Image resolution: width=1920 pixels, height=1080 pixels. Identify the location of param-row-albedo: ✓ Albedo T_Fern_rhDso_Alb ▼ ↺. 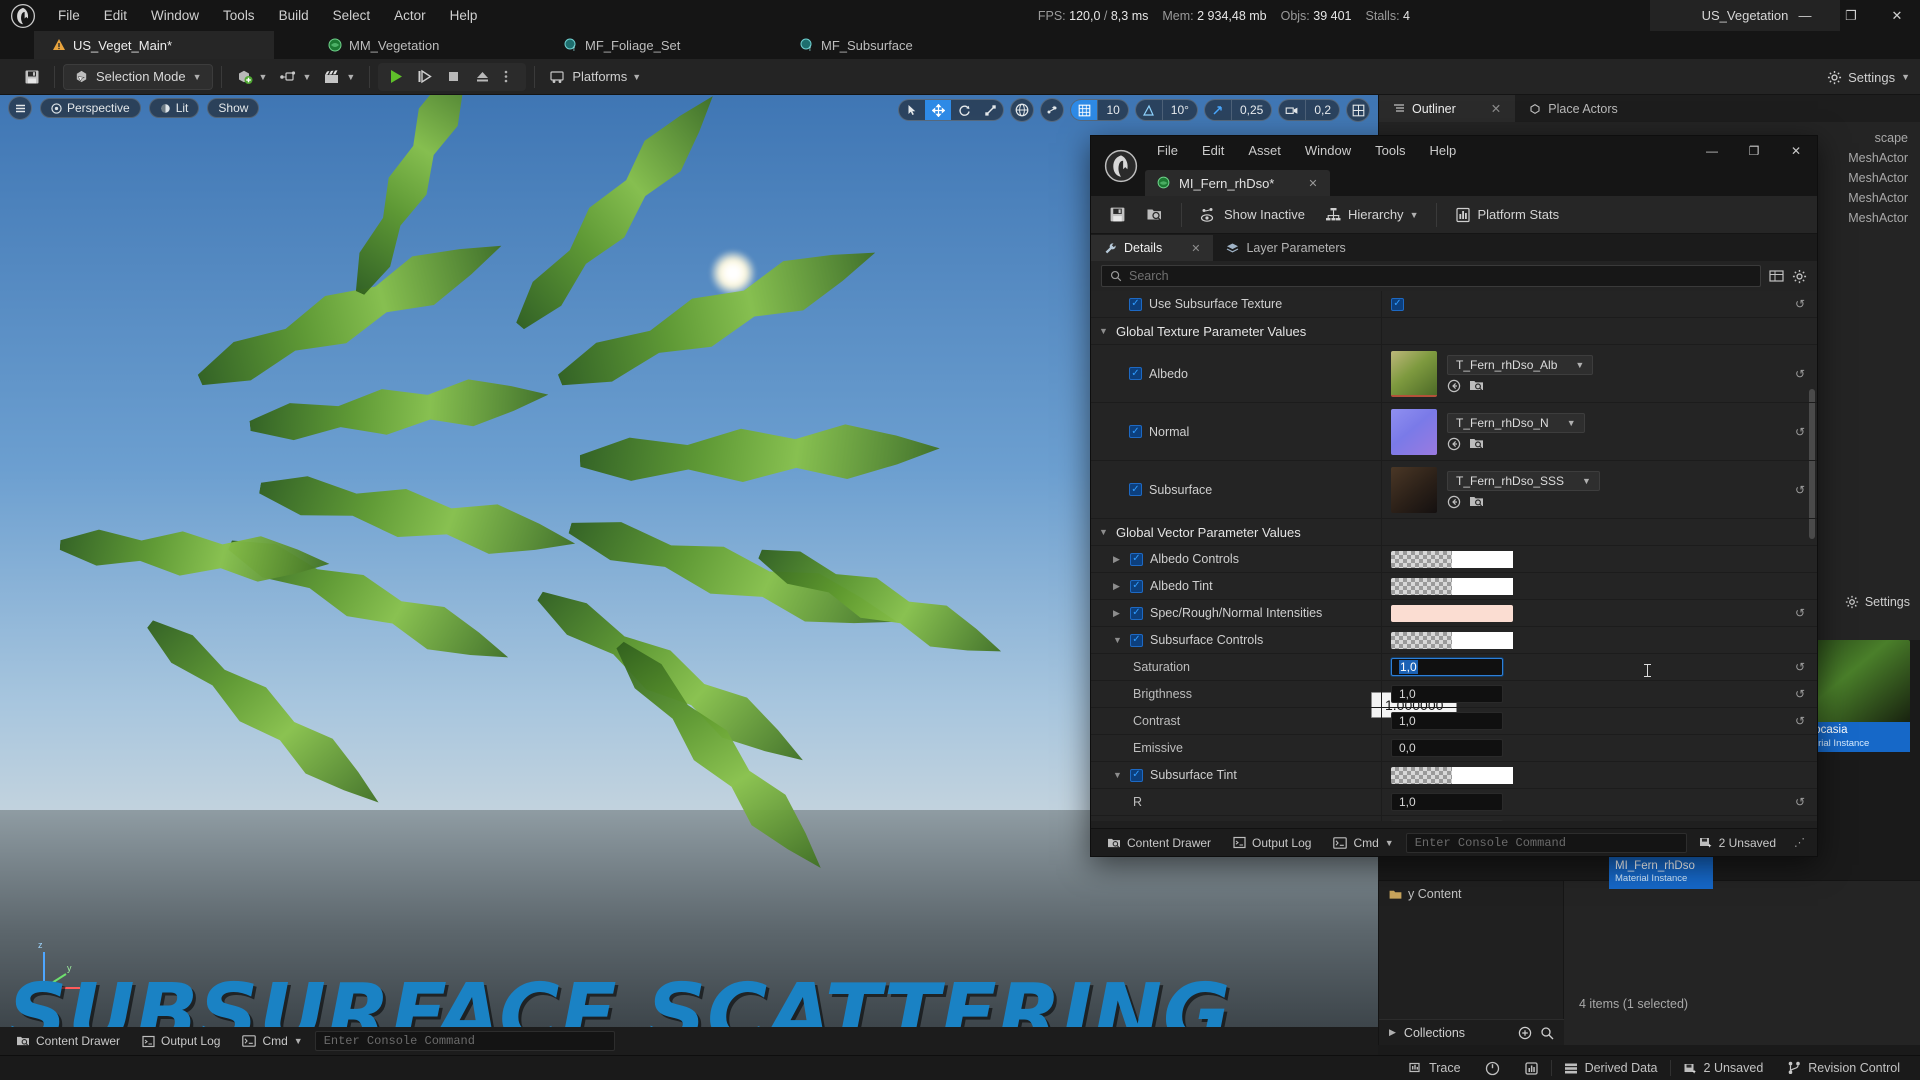
(1454, 374).